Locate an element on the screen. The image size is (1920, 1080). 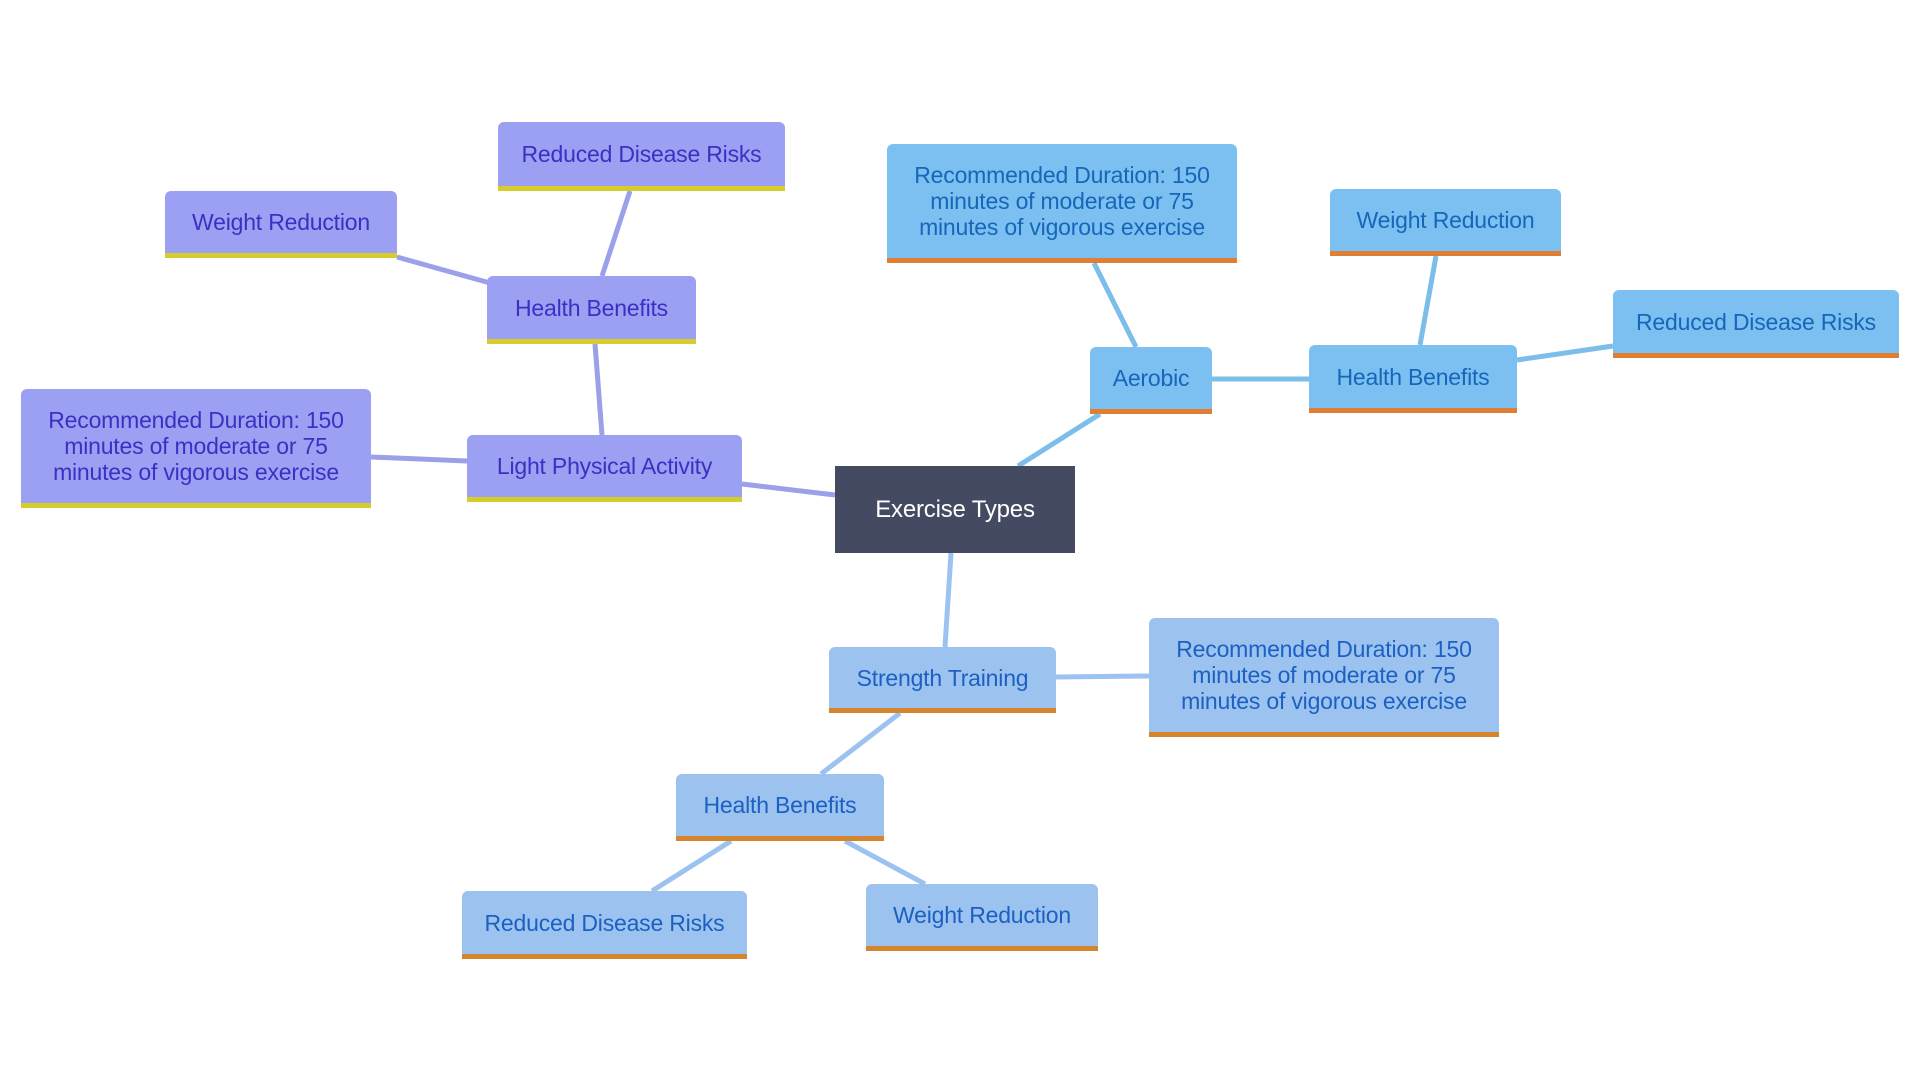
light-activity-label: Light Physical Activity is located at coordinates (604, 466).